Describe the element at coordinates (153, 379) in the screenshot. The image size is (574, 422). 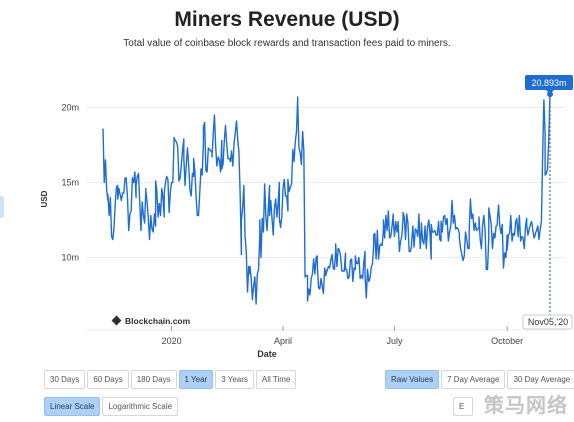
I see `range-button-180-days: 180 Days` at that location.